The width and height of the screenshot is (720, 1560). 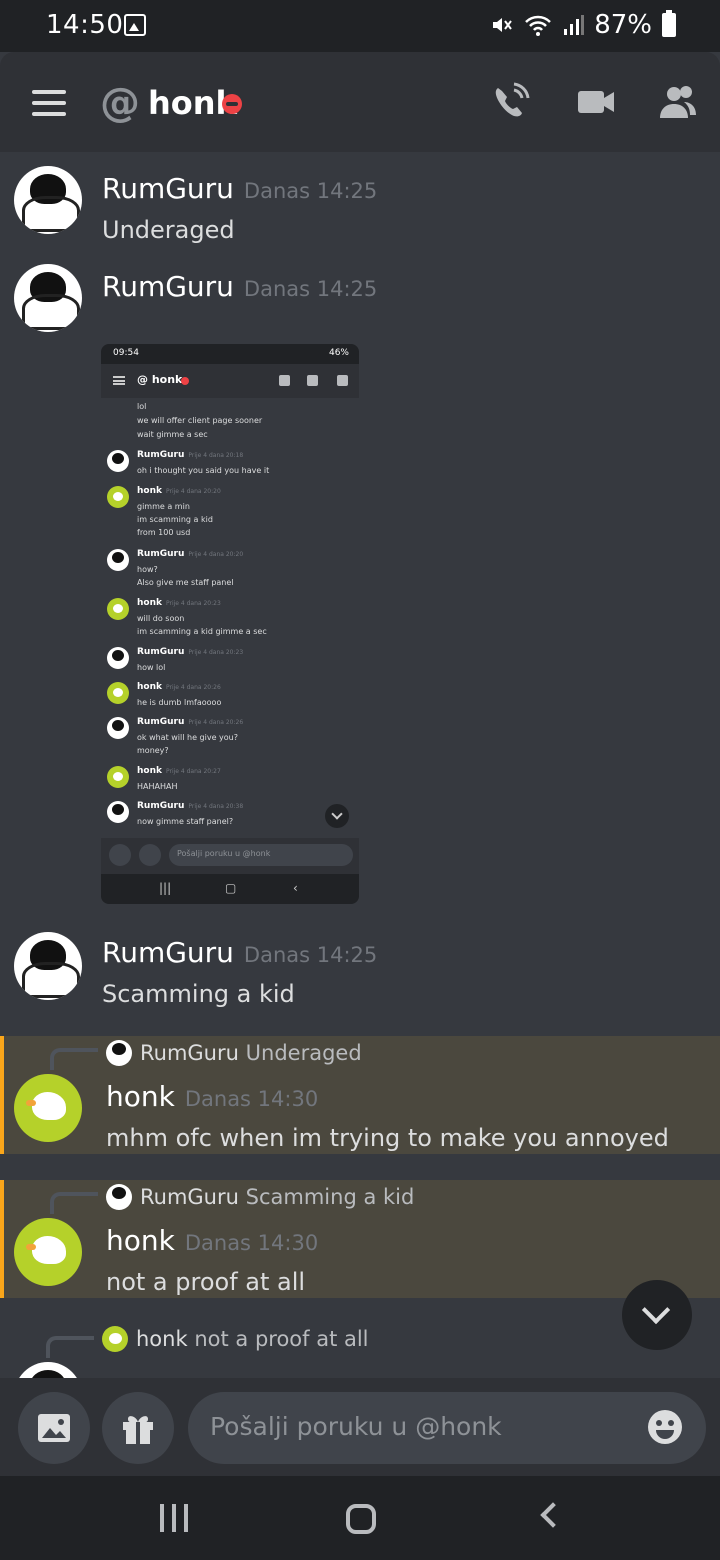 I want to click on message-text: Underaged, so click(x=168, y=230).